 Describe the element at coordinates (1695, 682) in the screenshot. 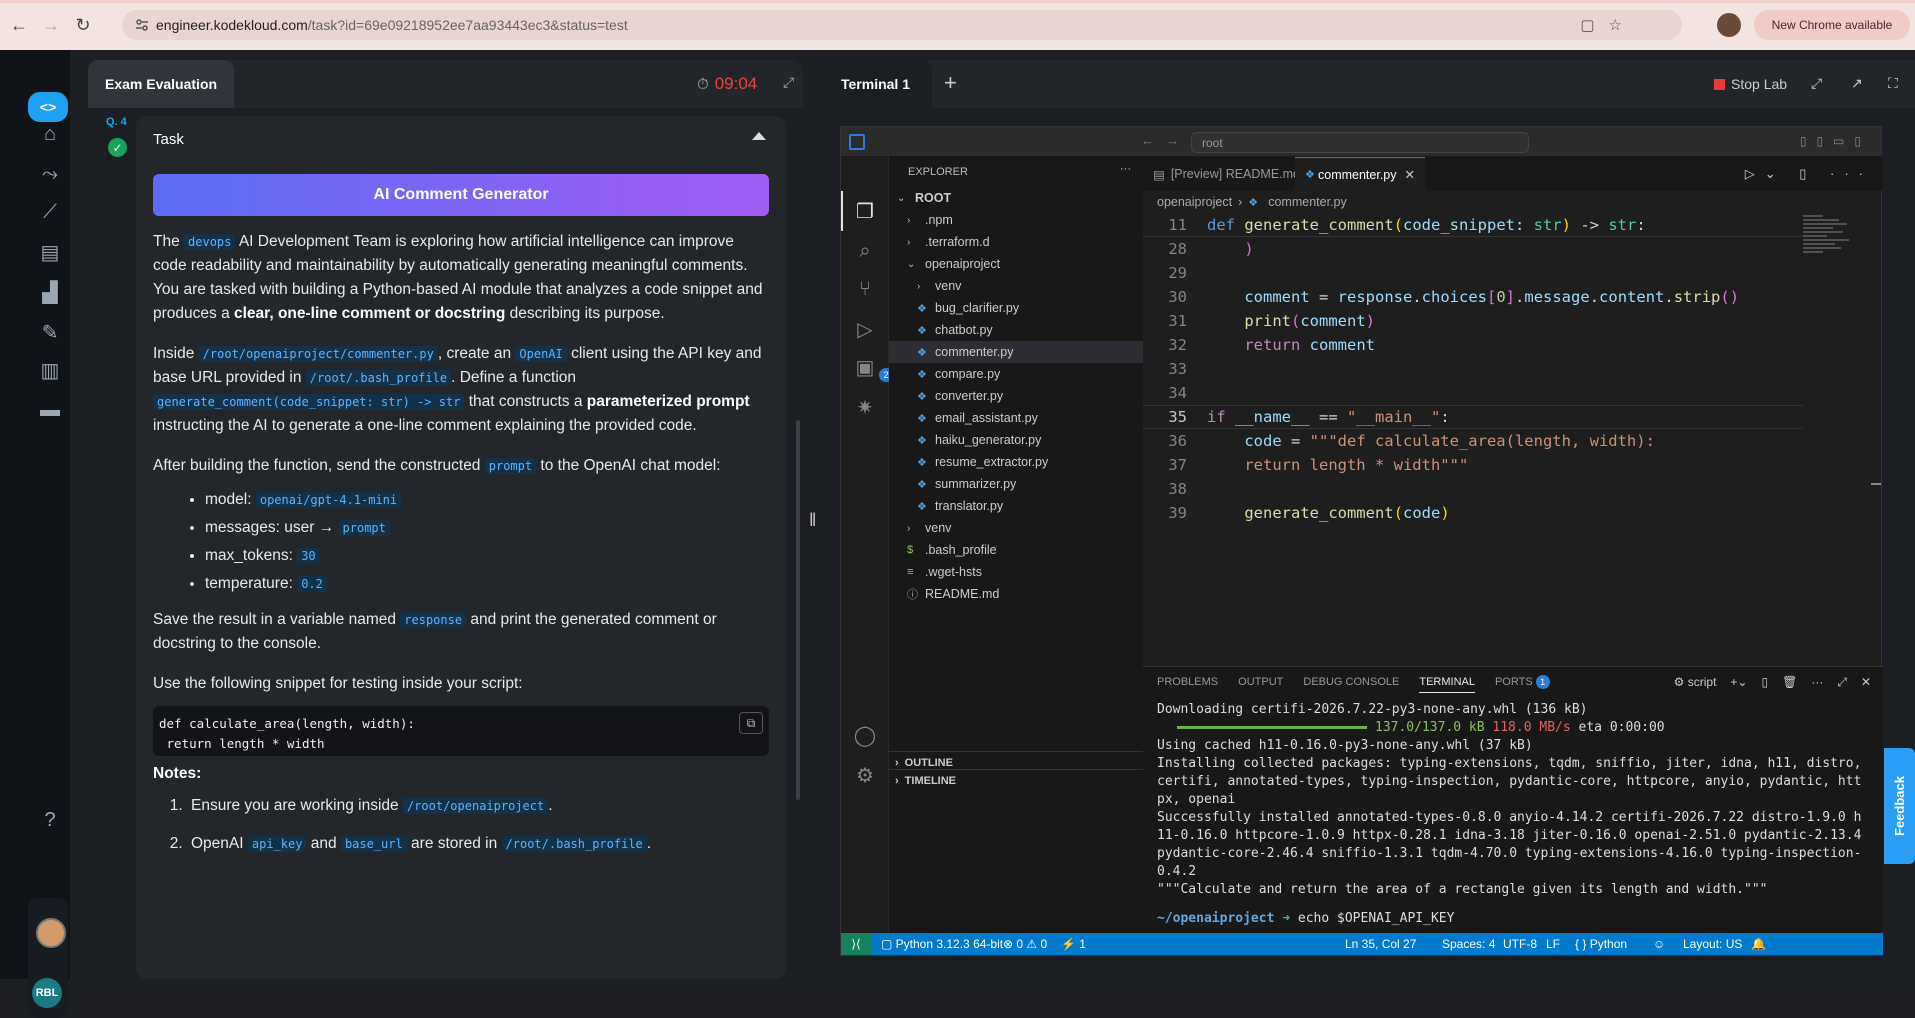

I see `terminal-shell-label: ⚙ script` at that location.